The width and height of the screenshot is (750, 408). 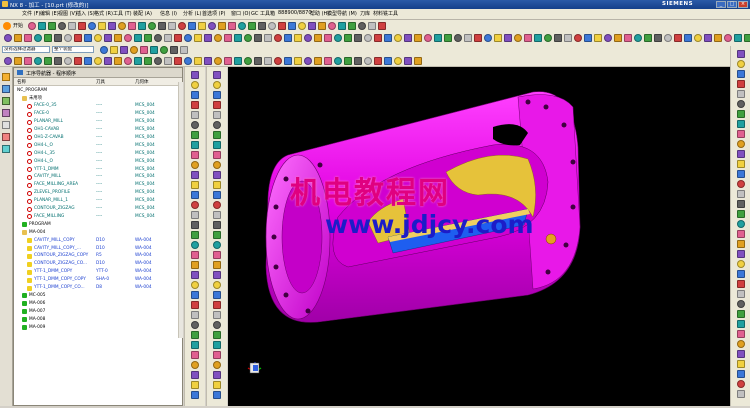 What do you see at coordinates (6, 149) in the screenshot?
I see `system-materials-tab-icon` at bounding box center [6, 149].